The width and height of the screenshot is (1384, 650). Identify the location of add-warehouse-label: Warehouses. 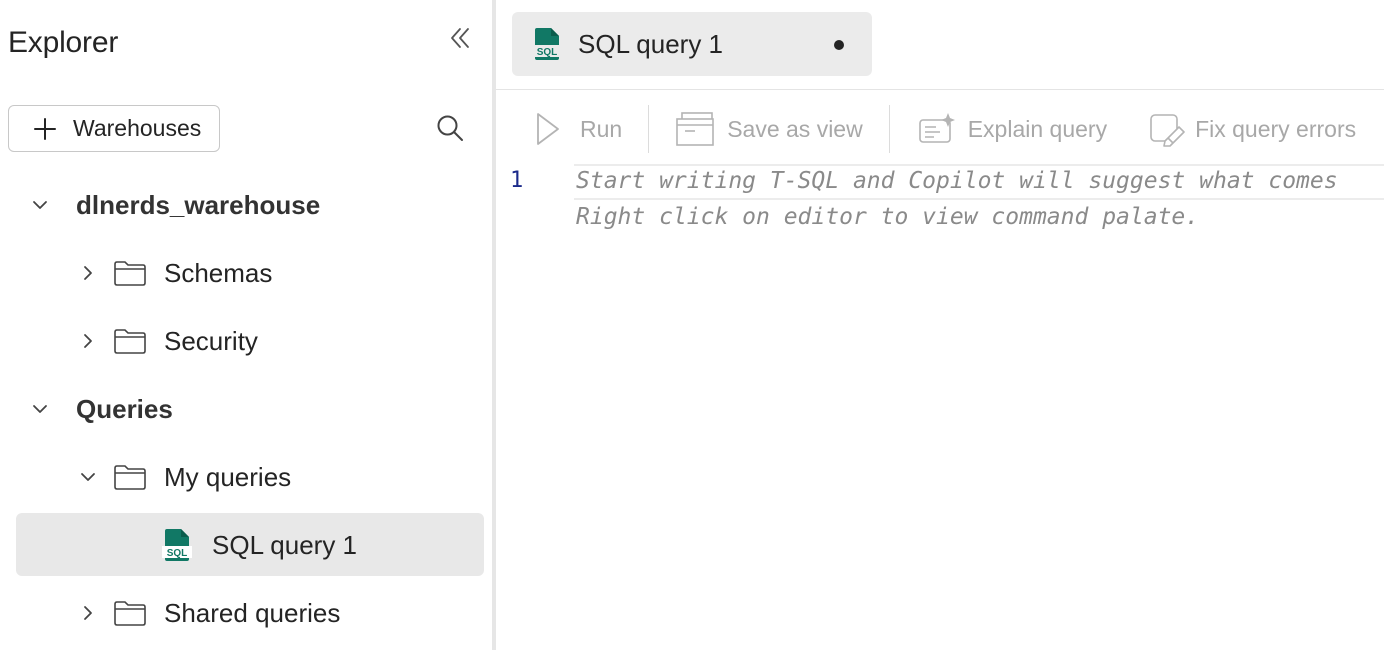
(137, 128).